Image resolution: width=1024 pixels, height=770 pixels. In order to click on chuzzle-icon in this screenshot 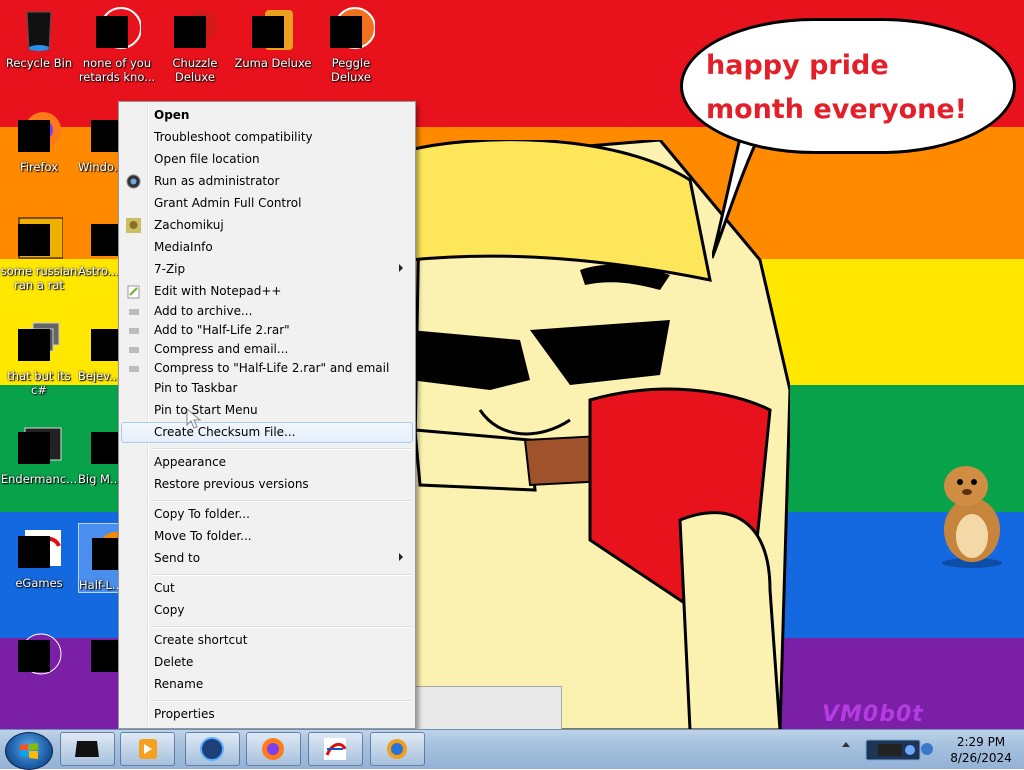, I will do `click(195, 30)`.